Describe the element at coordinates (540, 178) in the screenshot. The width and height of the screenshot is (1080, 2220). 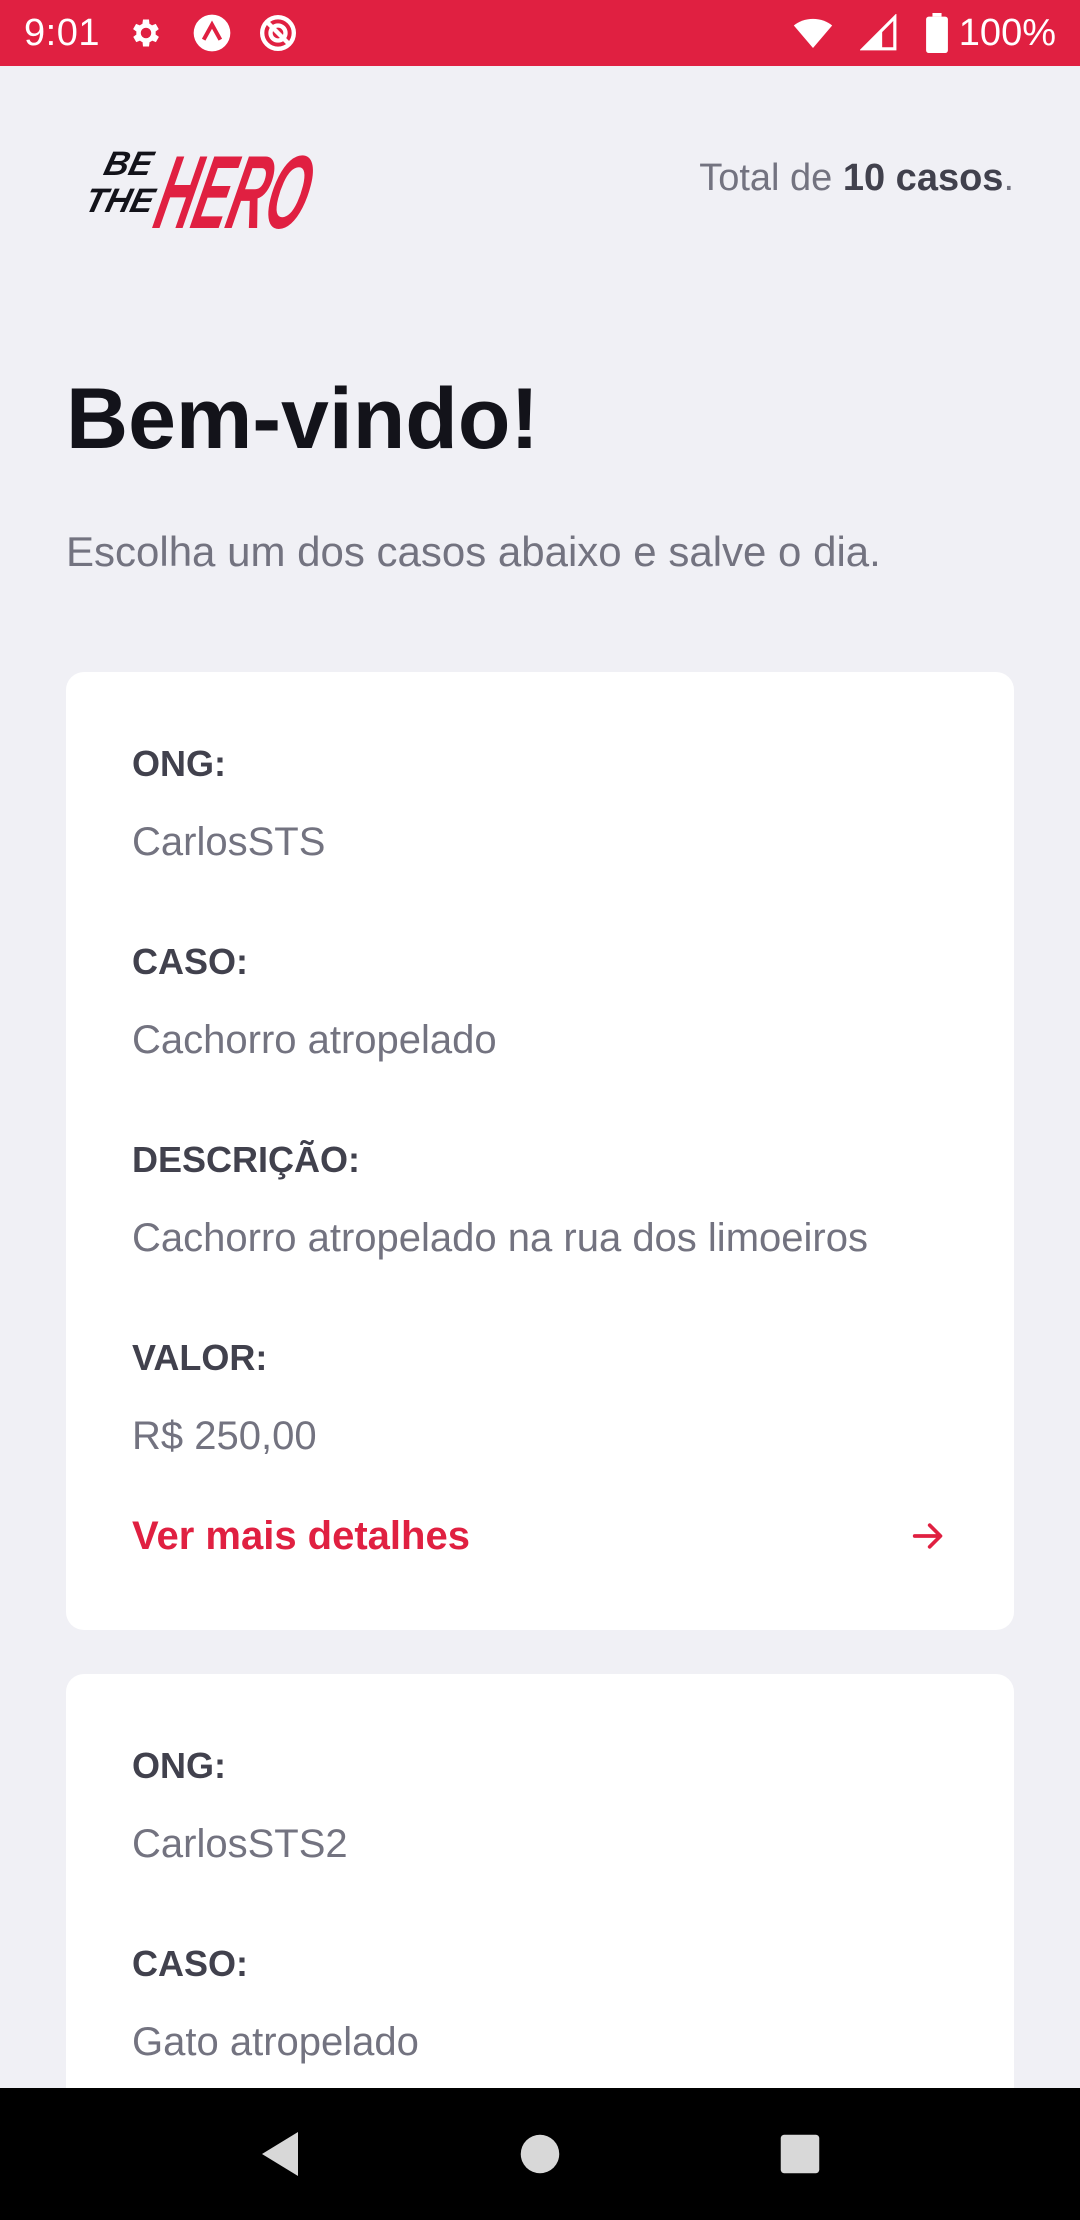
I see `header: BE THE HERO Total de 10 casos.` at that location.